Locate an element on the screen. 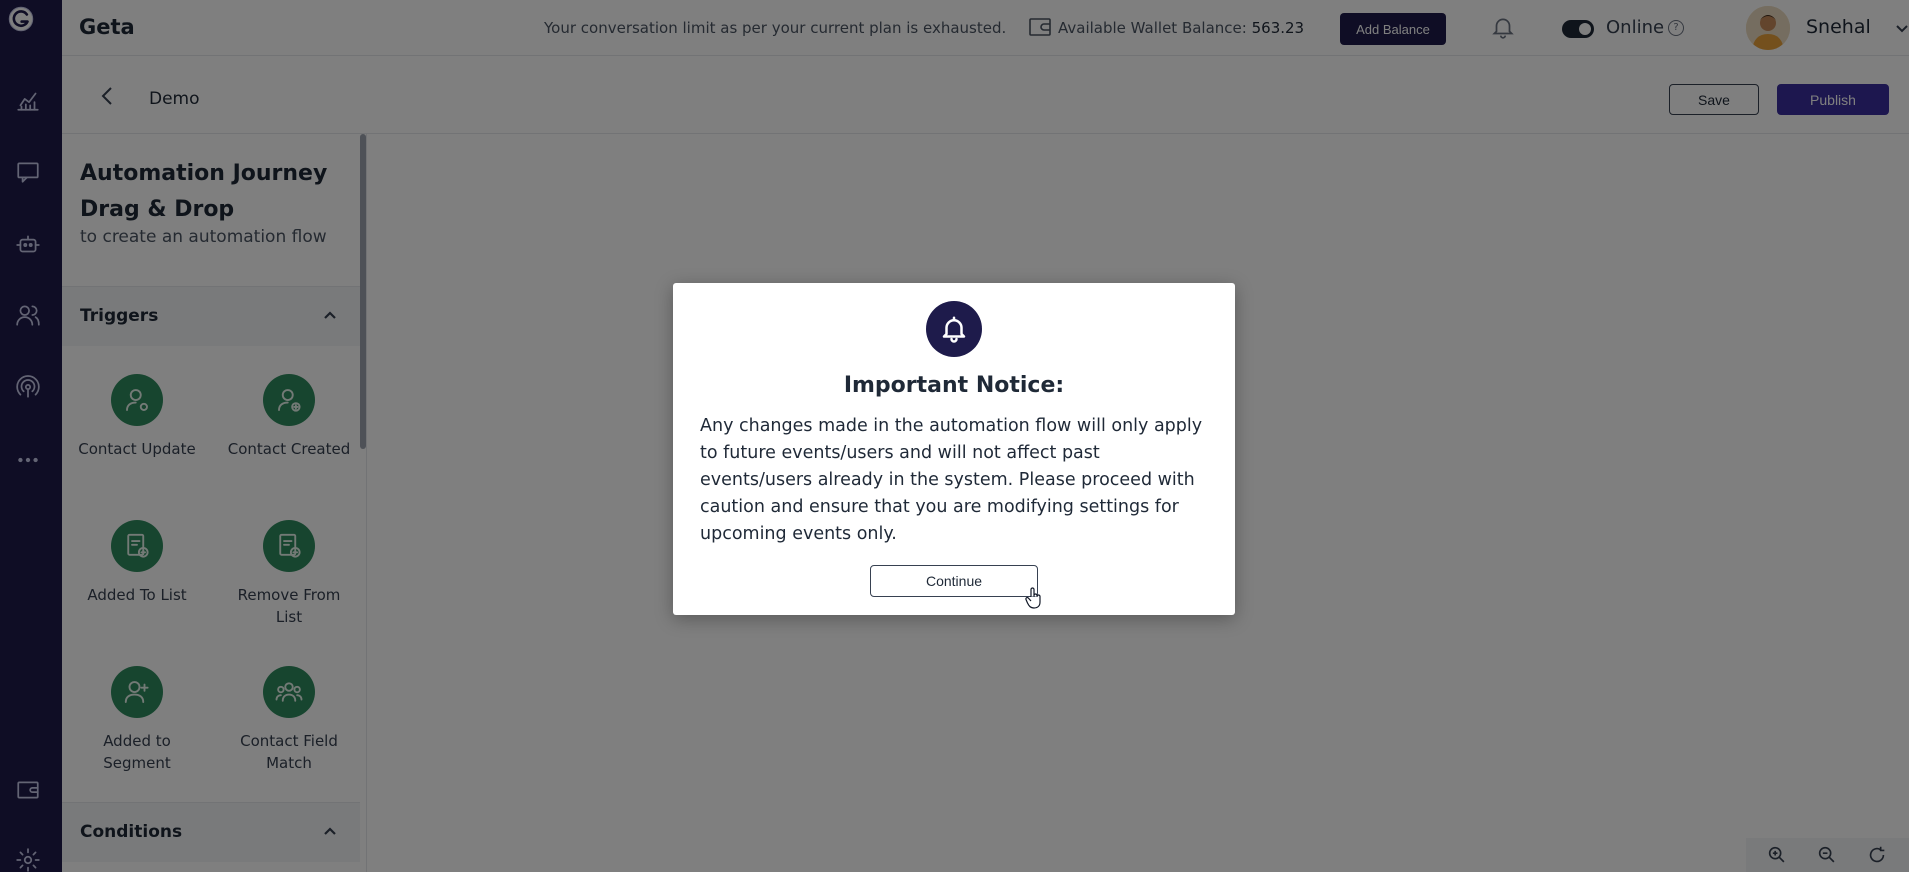  continue-button: Continue is located at coordinates (954, 581).